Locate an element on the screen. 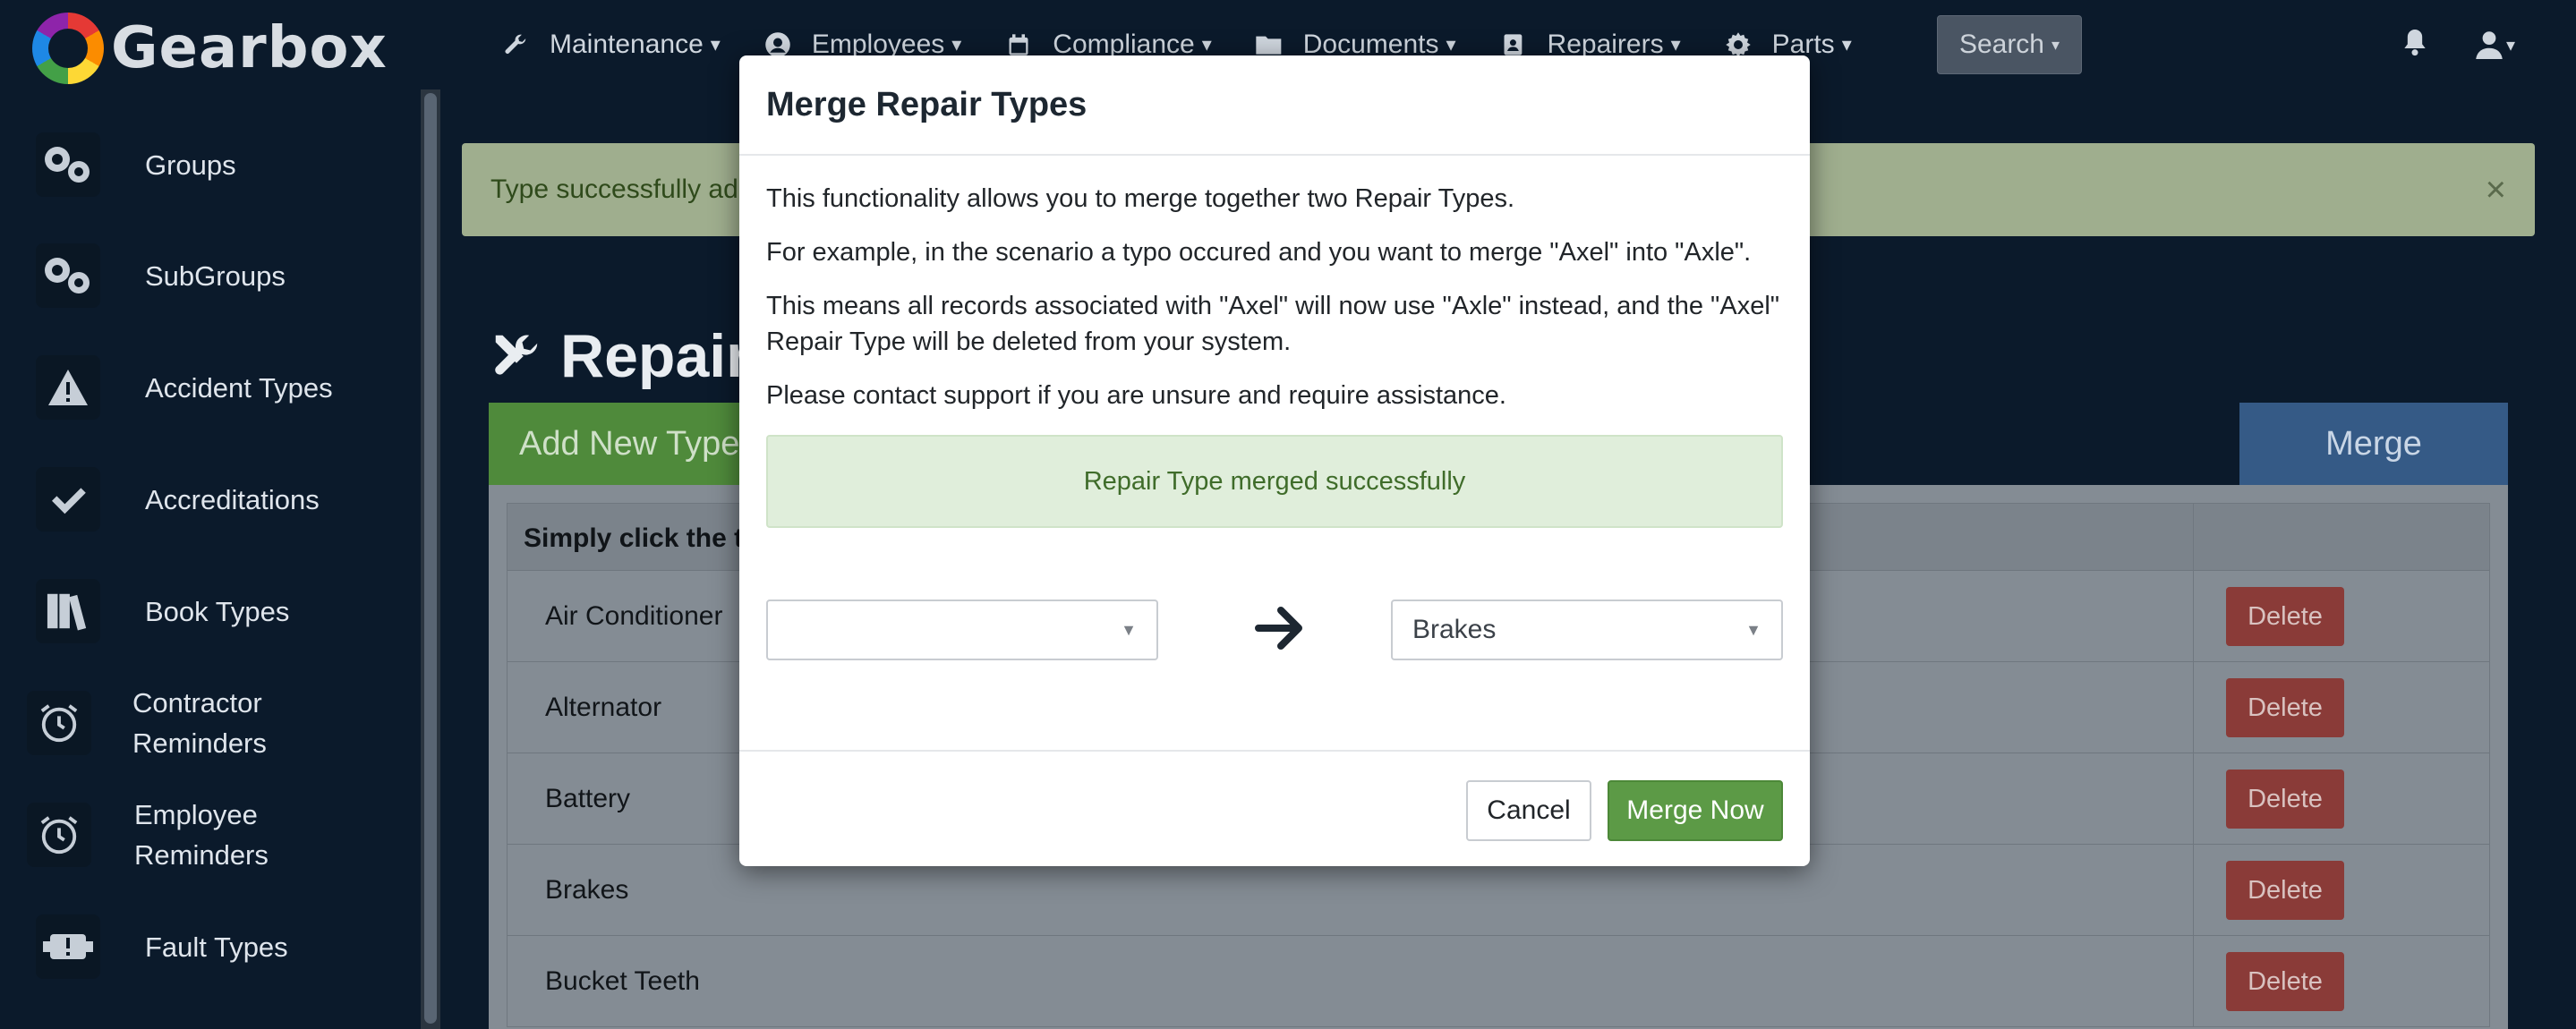  merge-now-button: Merge Now is located at coordinates (1695, 810).